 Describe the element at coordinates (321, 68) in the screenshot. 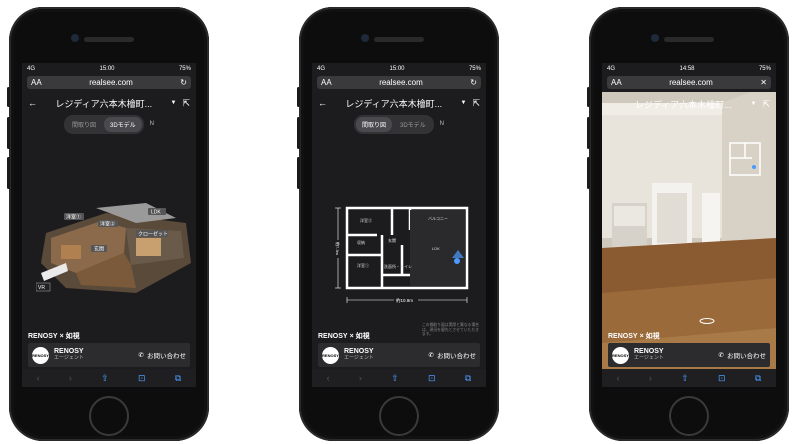

I see `signal-label: 4G` at that location.